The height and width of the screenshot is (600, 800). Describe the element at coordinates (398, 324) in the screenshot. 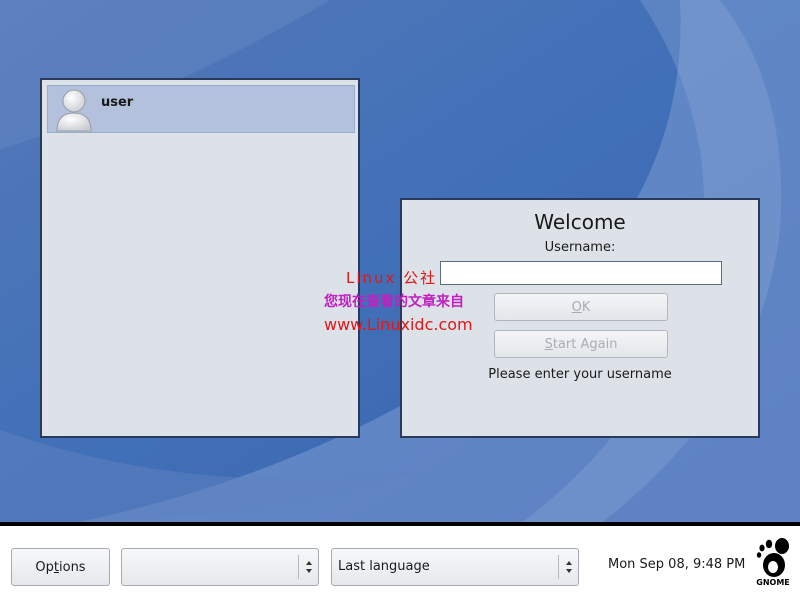

I see `watermark-line-3: www.Linuxidc.com` at that location.